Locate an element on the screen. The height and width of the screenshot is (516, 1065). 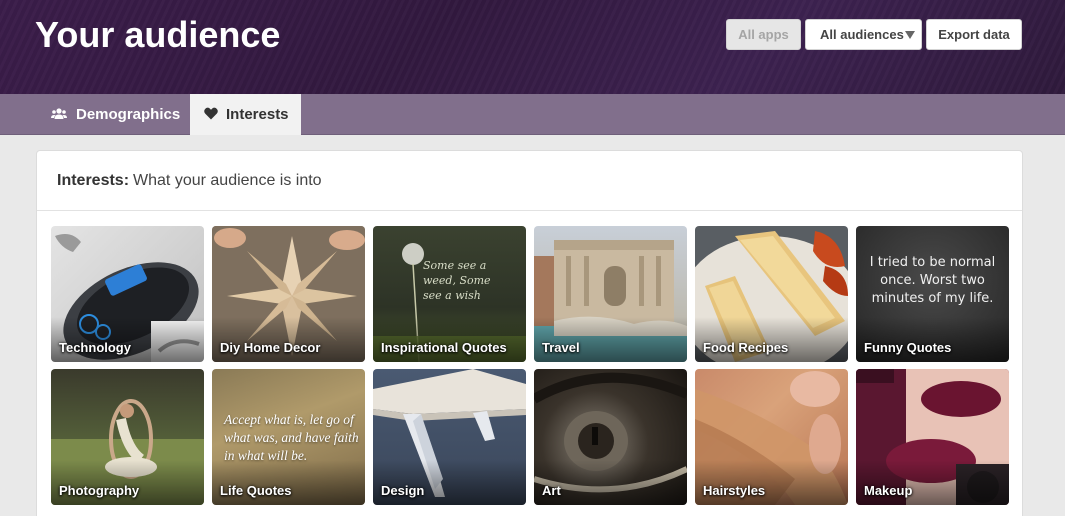
interest-tile-design: Design is located at coordinates (449, 437).